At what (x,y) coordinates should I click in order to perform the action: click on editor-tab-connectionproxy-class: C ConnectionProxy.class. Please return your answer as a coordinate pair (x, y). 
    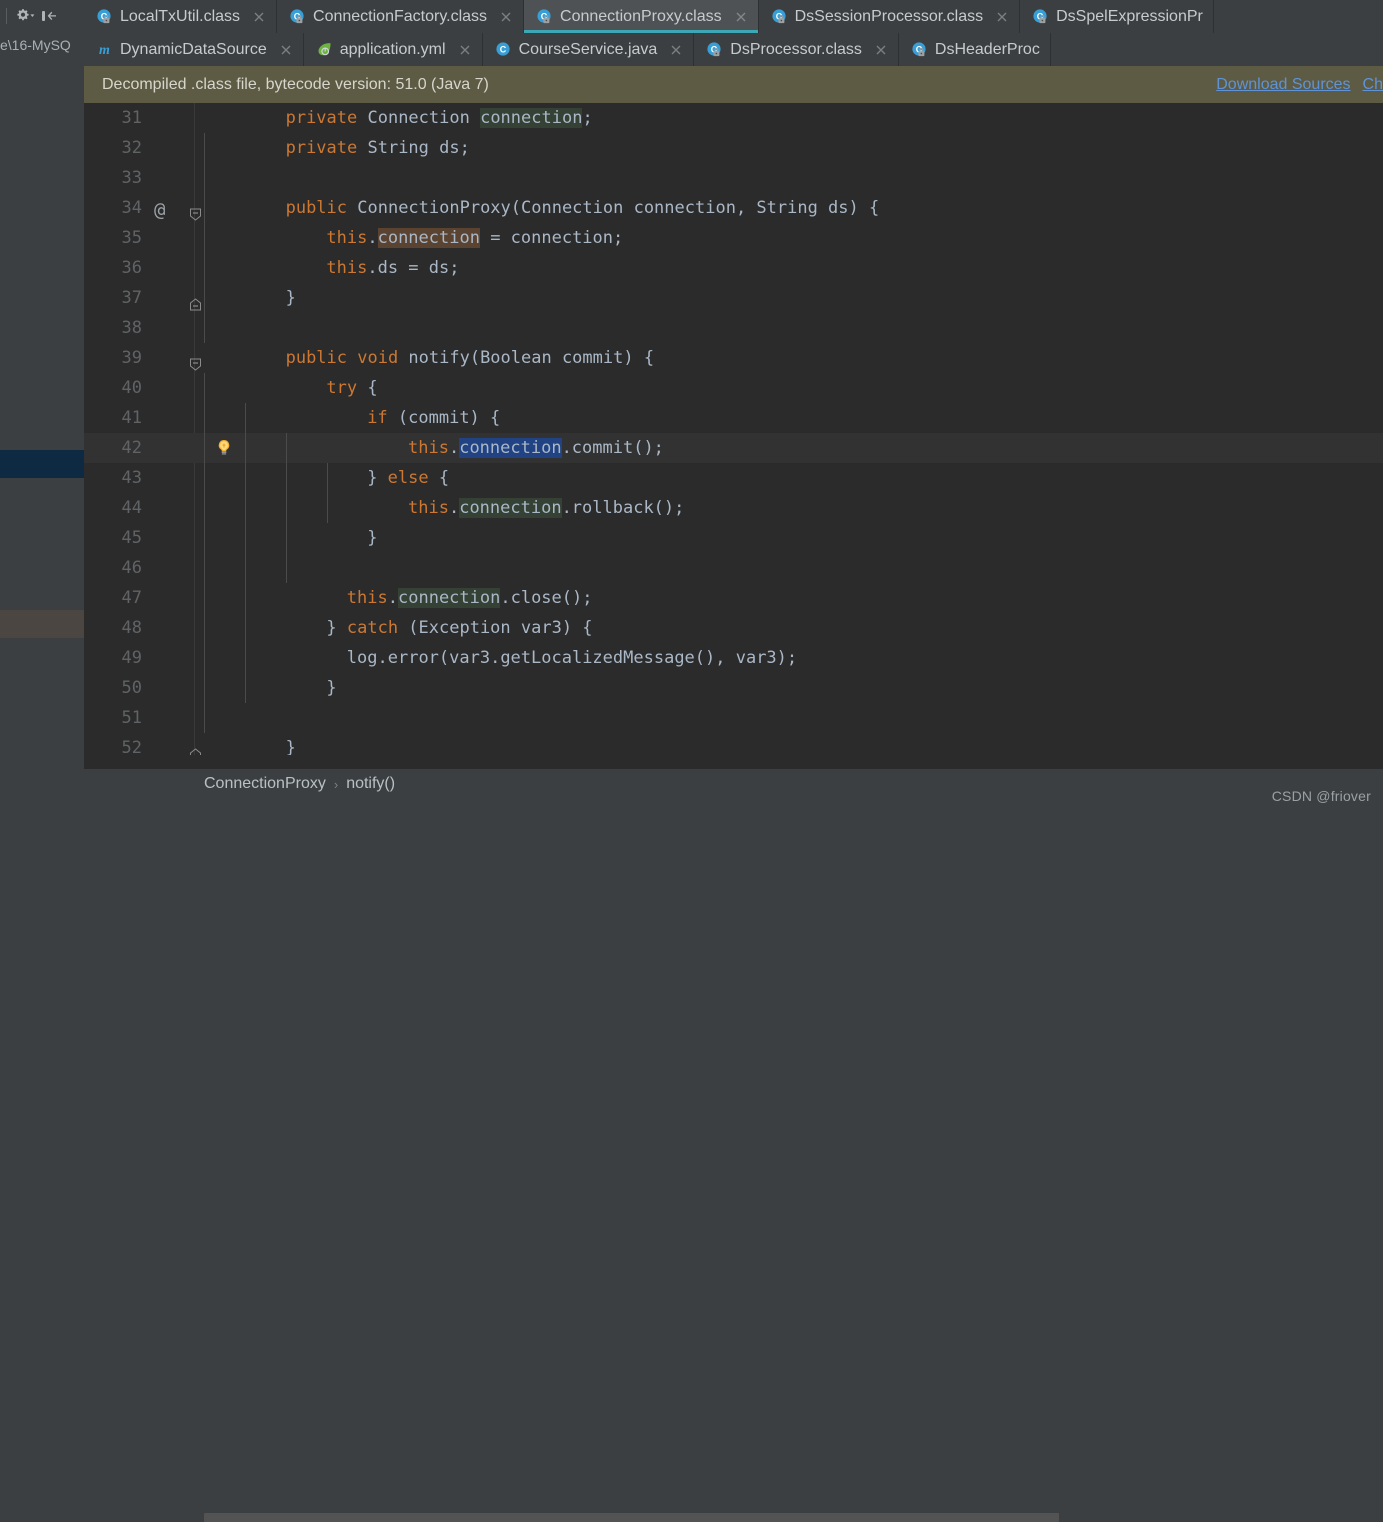
    Looking at the image, I should click on (641, 16).